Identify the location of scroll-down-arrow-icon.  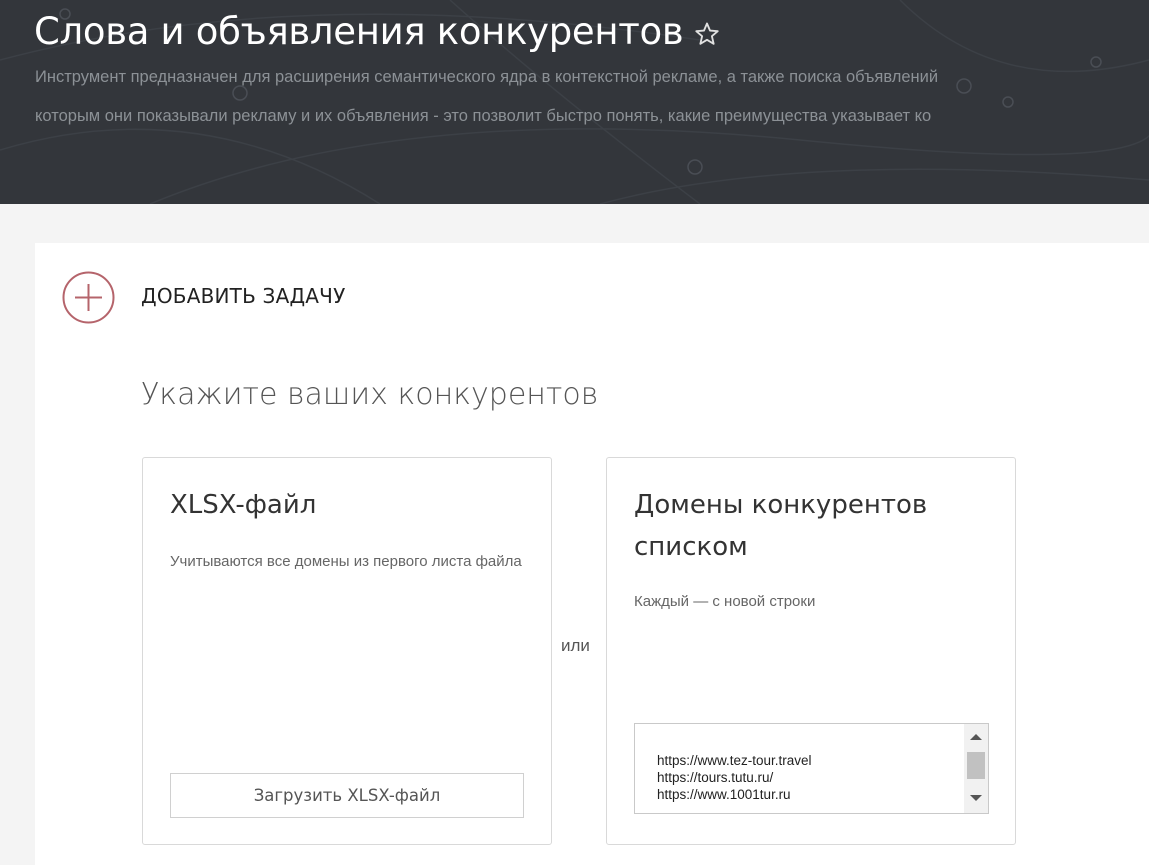
(976, 798).